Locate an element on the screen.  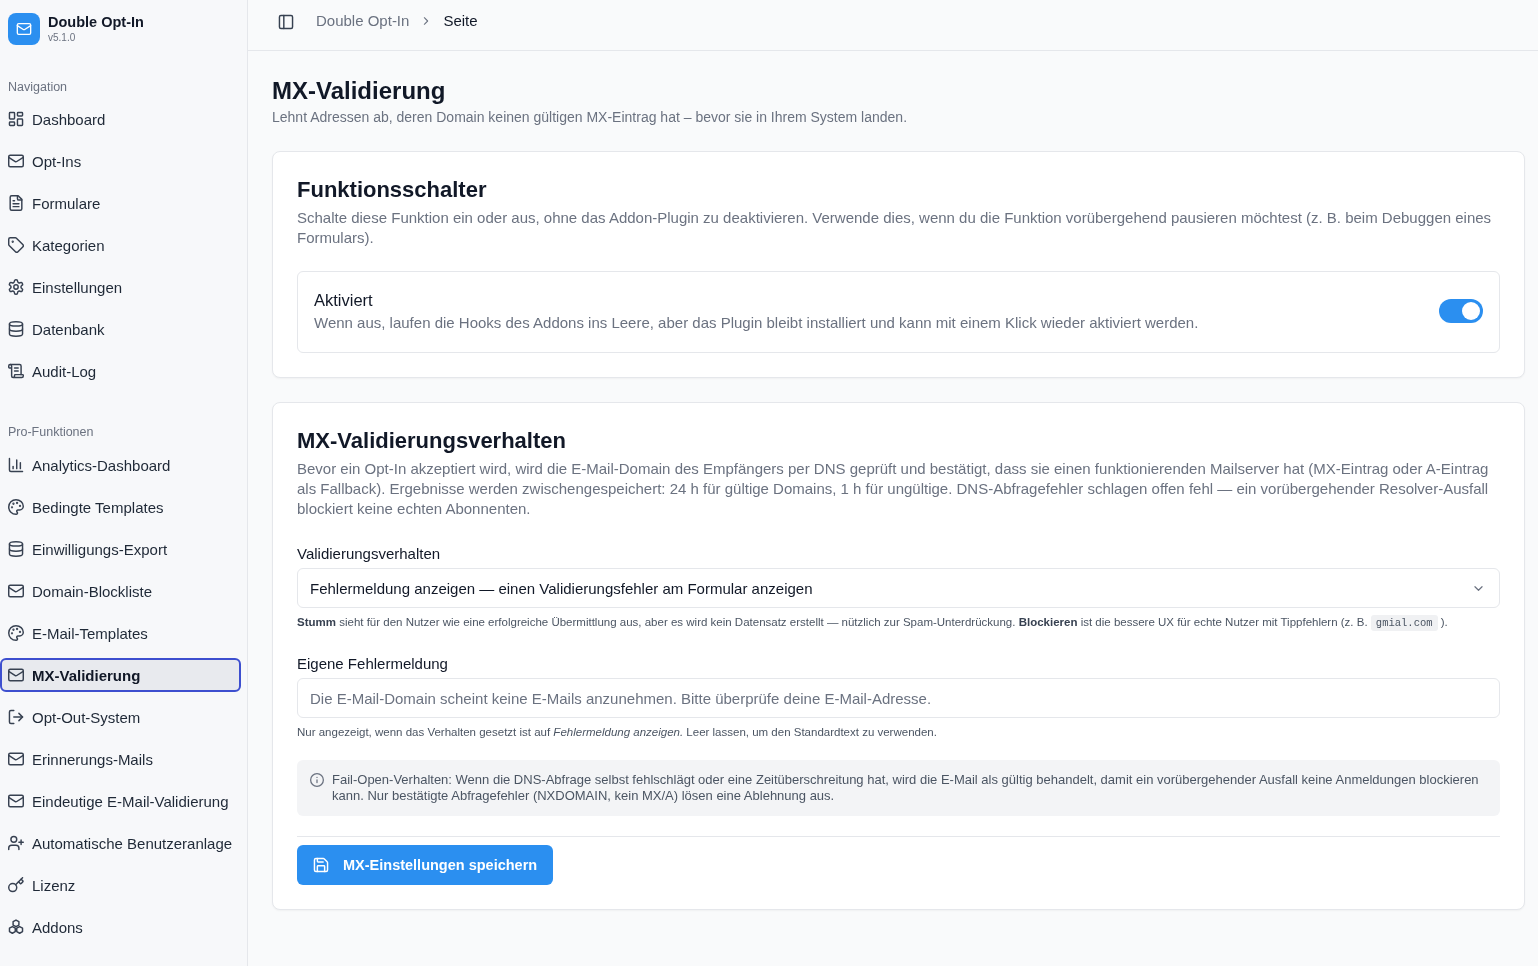
field-label: Eigene Fehlermeldung is located at coordinates (373, 664).